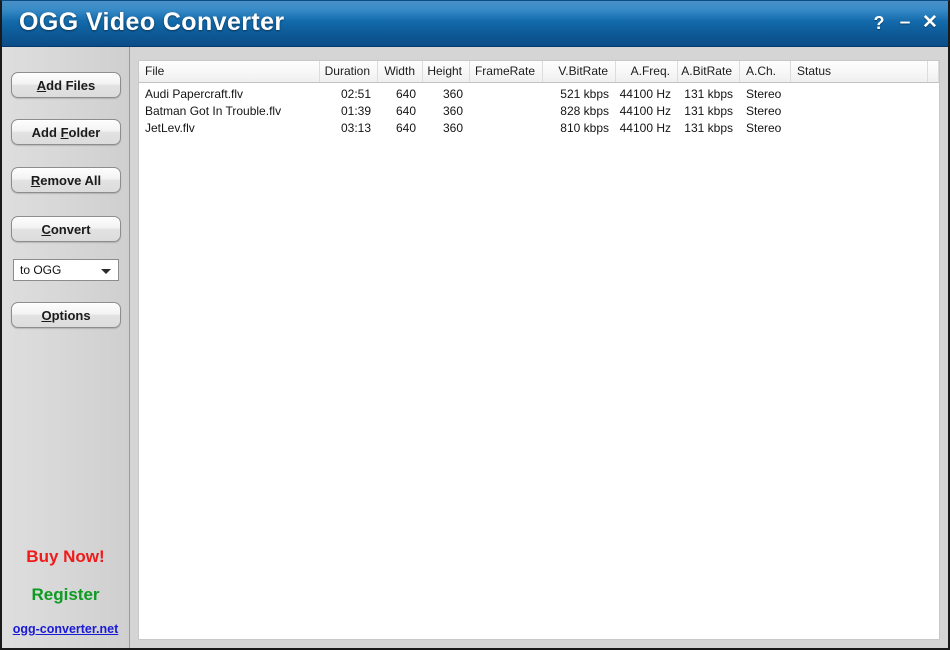  I want to click on add-files-button: Add Files, so click(66, 85).